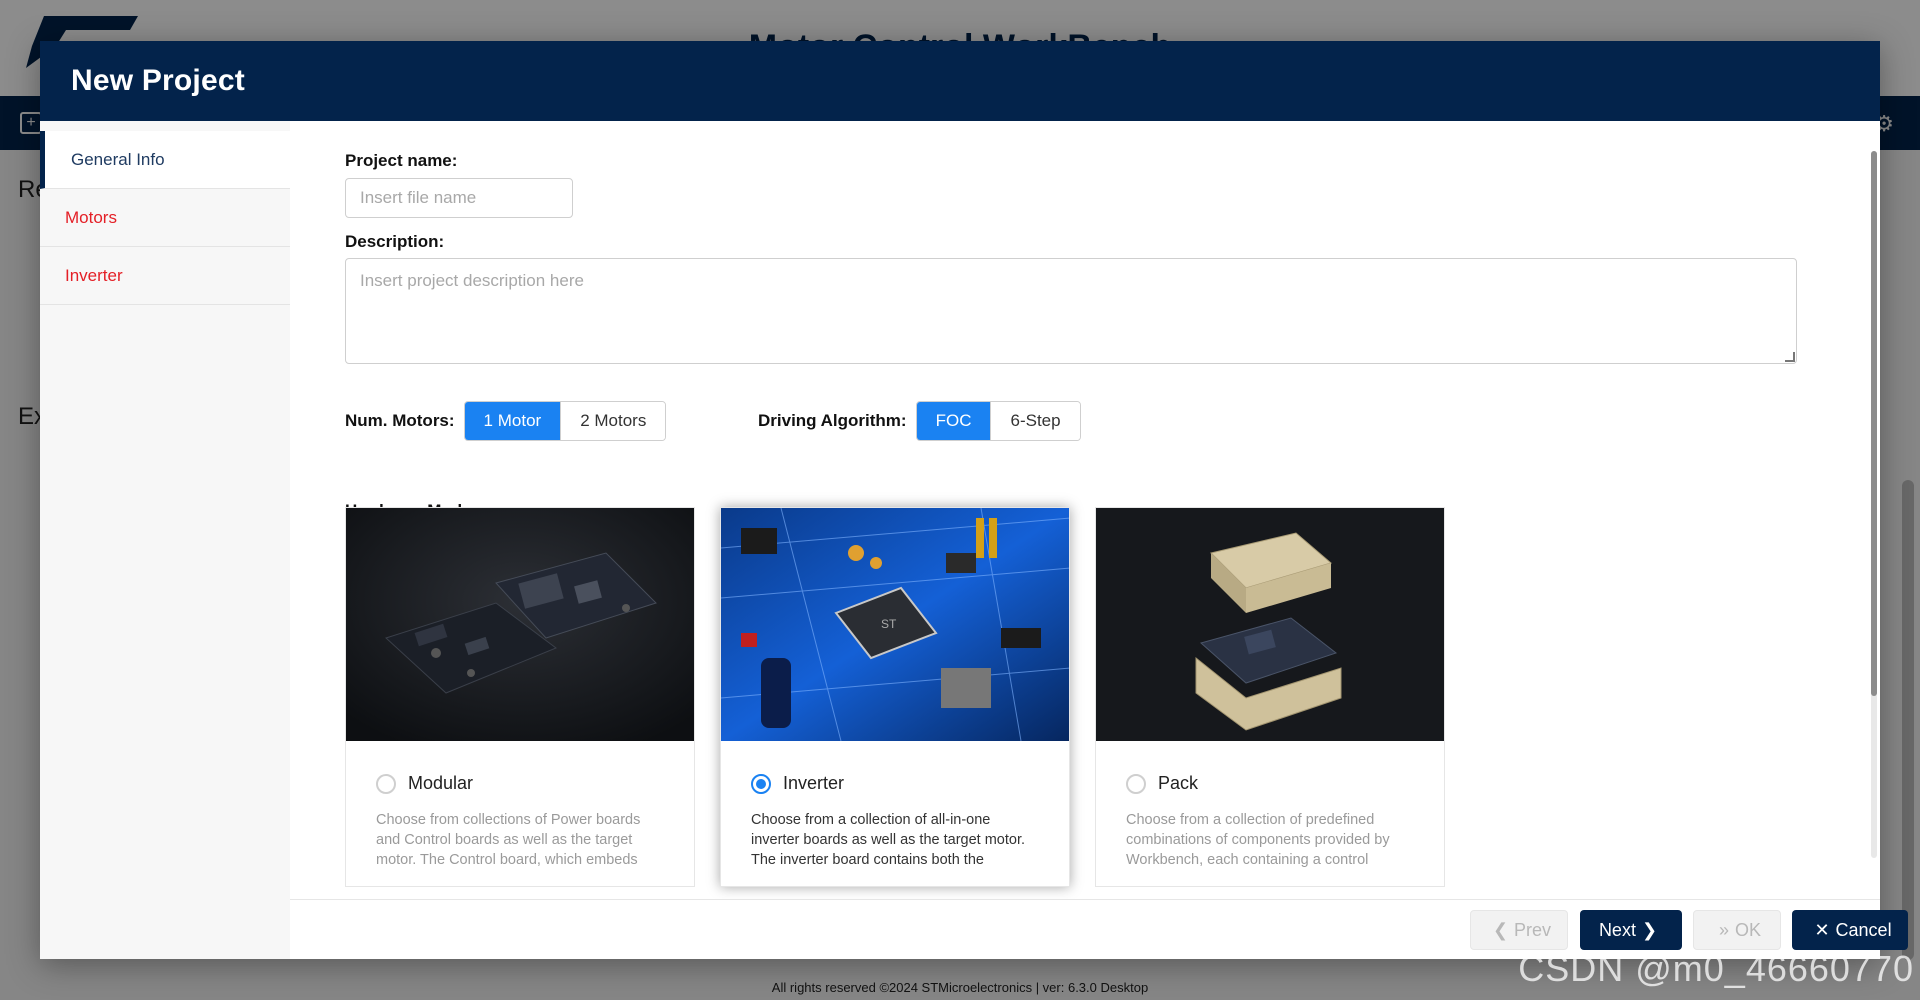 The height and width of the screenshot is (1000, 1920). Describe the element at coordinates (165, 540) in the screenshot. I see `wizard-sidebar: General Info Motors Inverter` at that location.